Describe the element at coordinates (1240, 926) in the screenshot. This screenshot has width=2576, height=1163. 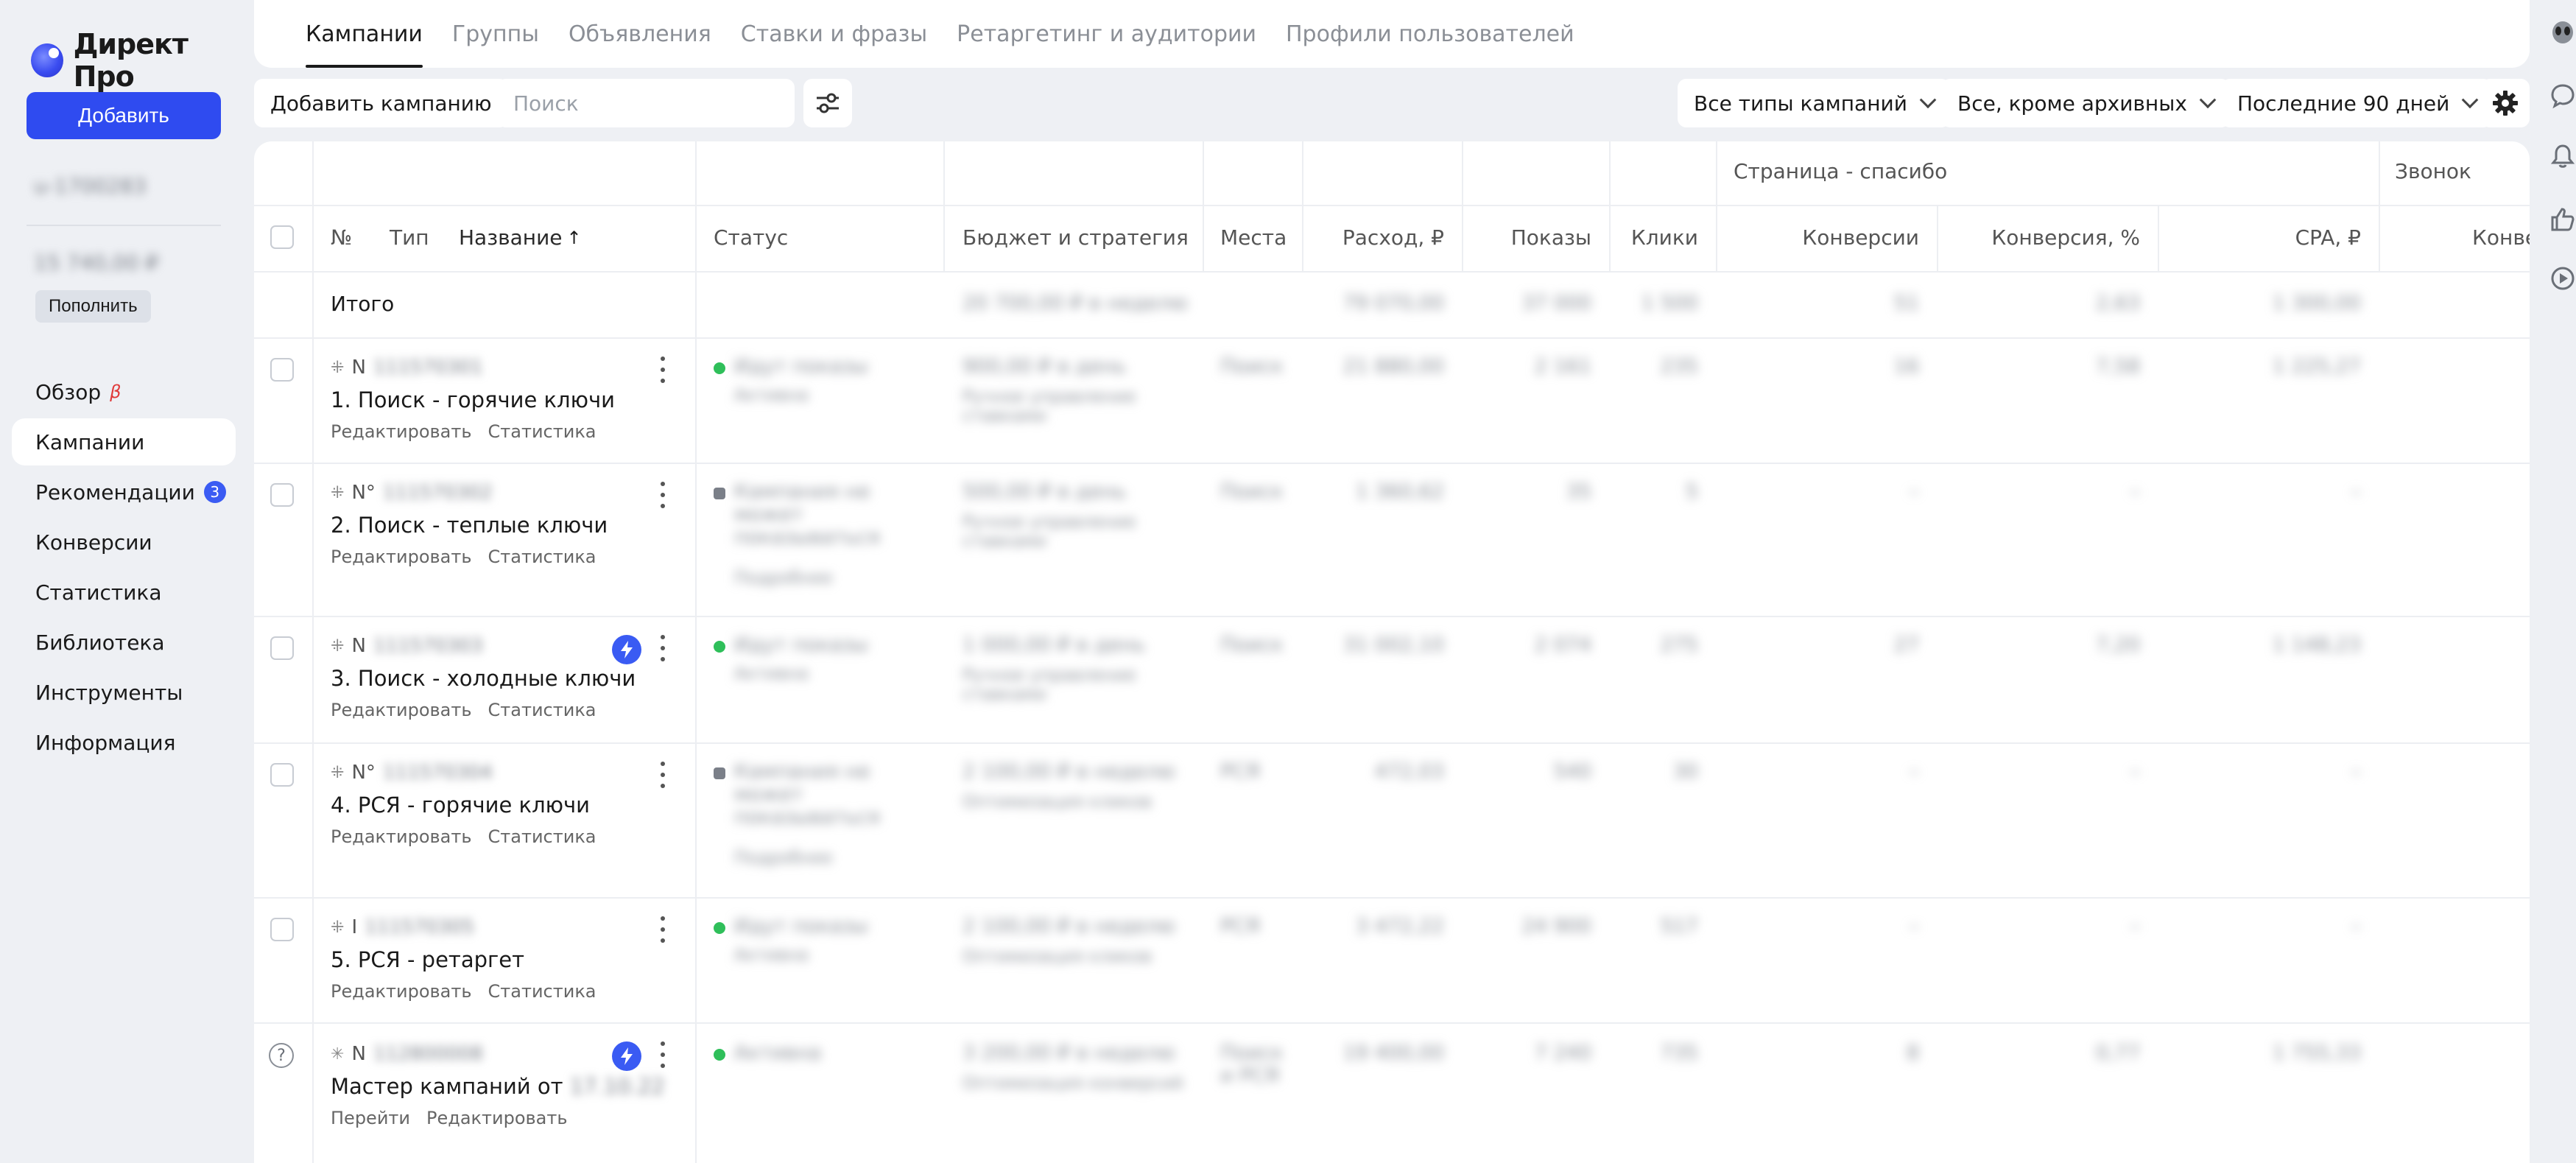
I see `campaign-places: РСЯ` at that location.